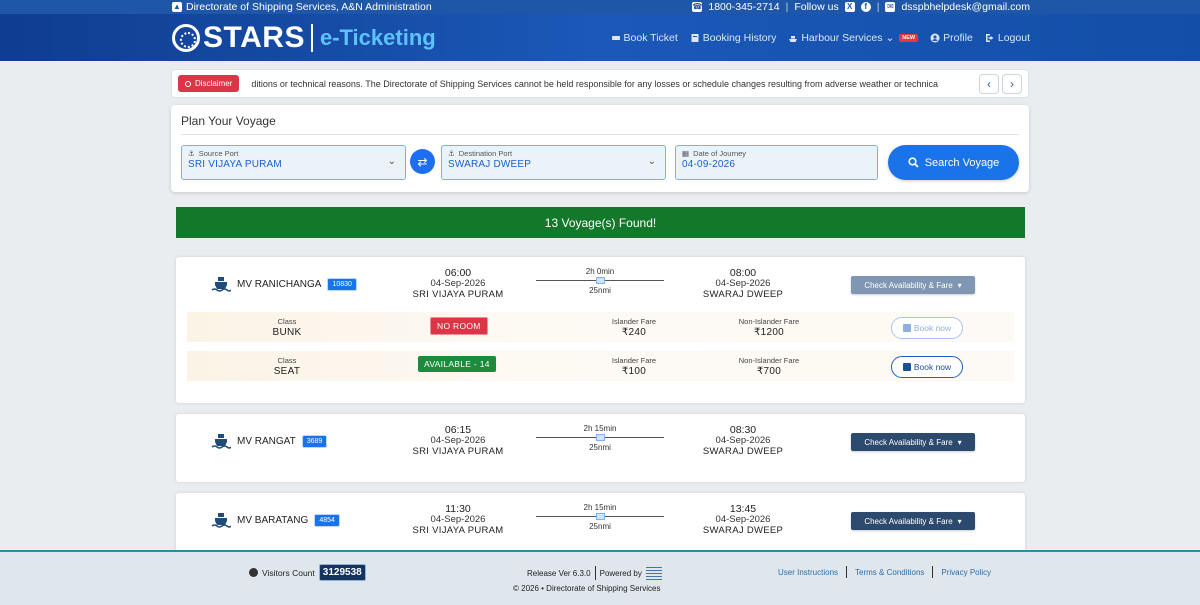 The width and height of the screenshot is (1200, 605). I want to click on swap-ports-button: ⇄, so click(422, 161).